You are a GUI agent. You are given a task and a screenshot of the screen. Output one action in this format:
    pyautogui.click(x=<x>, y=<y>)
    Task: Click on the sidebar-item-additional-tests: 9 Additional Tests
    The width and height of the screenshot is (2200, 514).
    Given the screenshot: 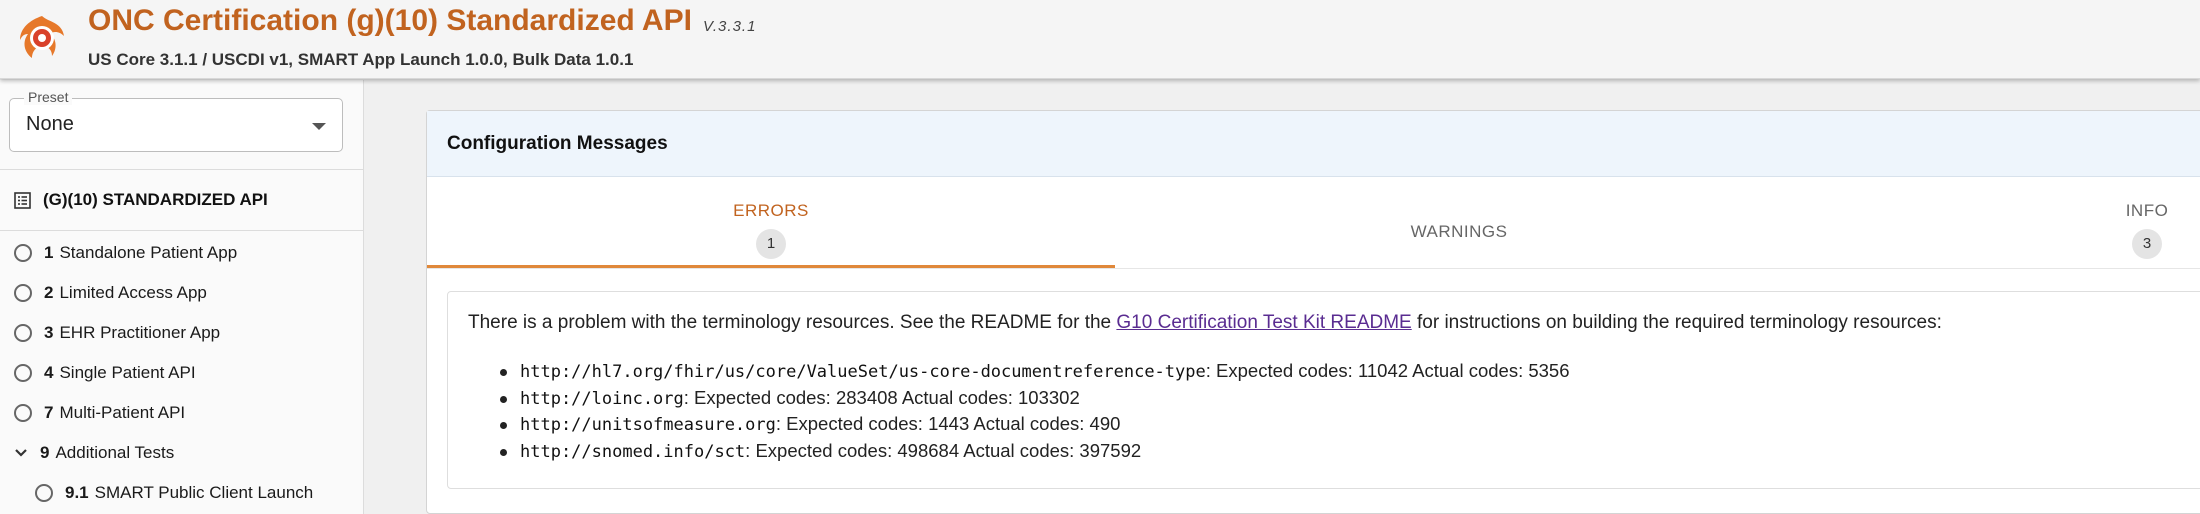 What is the action you would take?
    pyautogui.click(x=93, y=453)
    